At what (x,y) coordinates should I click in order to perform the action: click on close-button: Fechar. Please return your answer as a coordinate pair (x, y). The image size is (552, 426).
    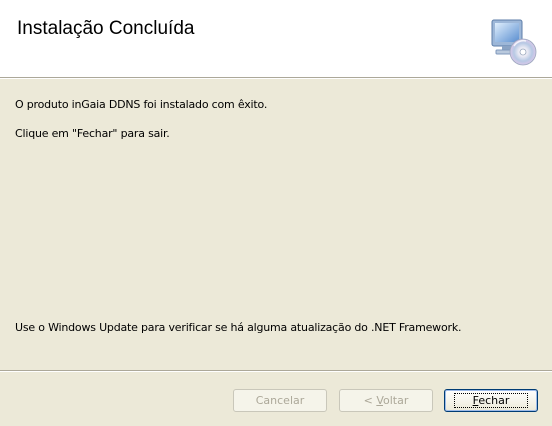
    Looking at the image, I should click on (491, 400).